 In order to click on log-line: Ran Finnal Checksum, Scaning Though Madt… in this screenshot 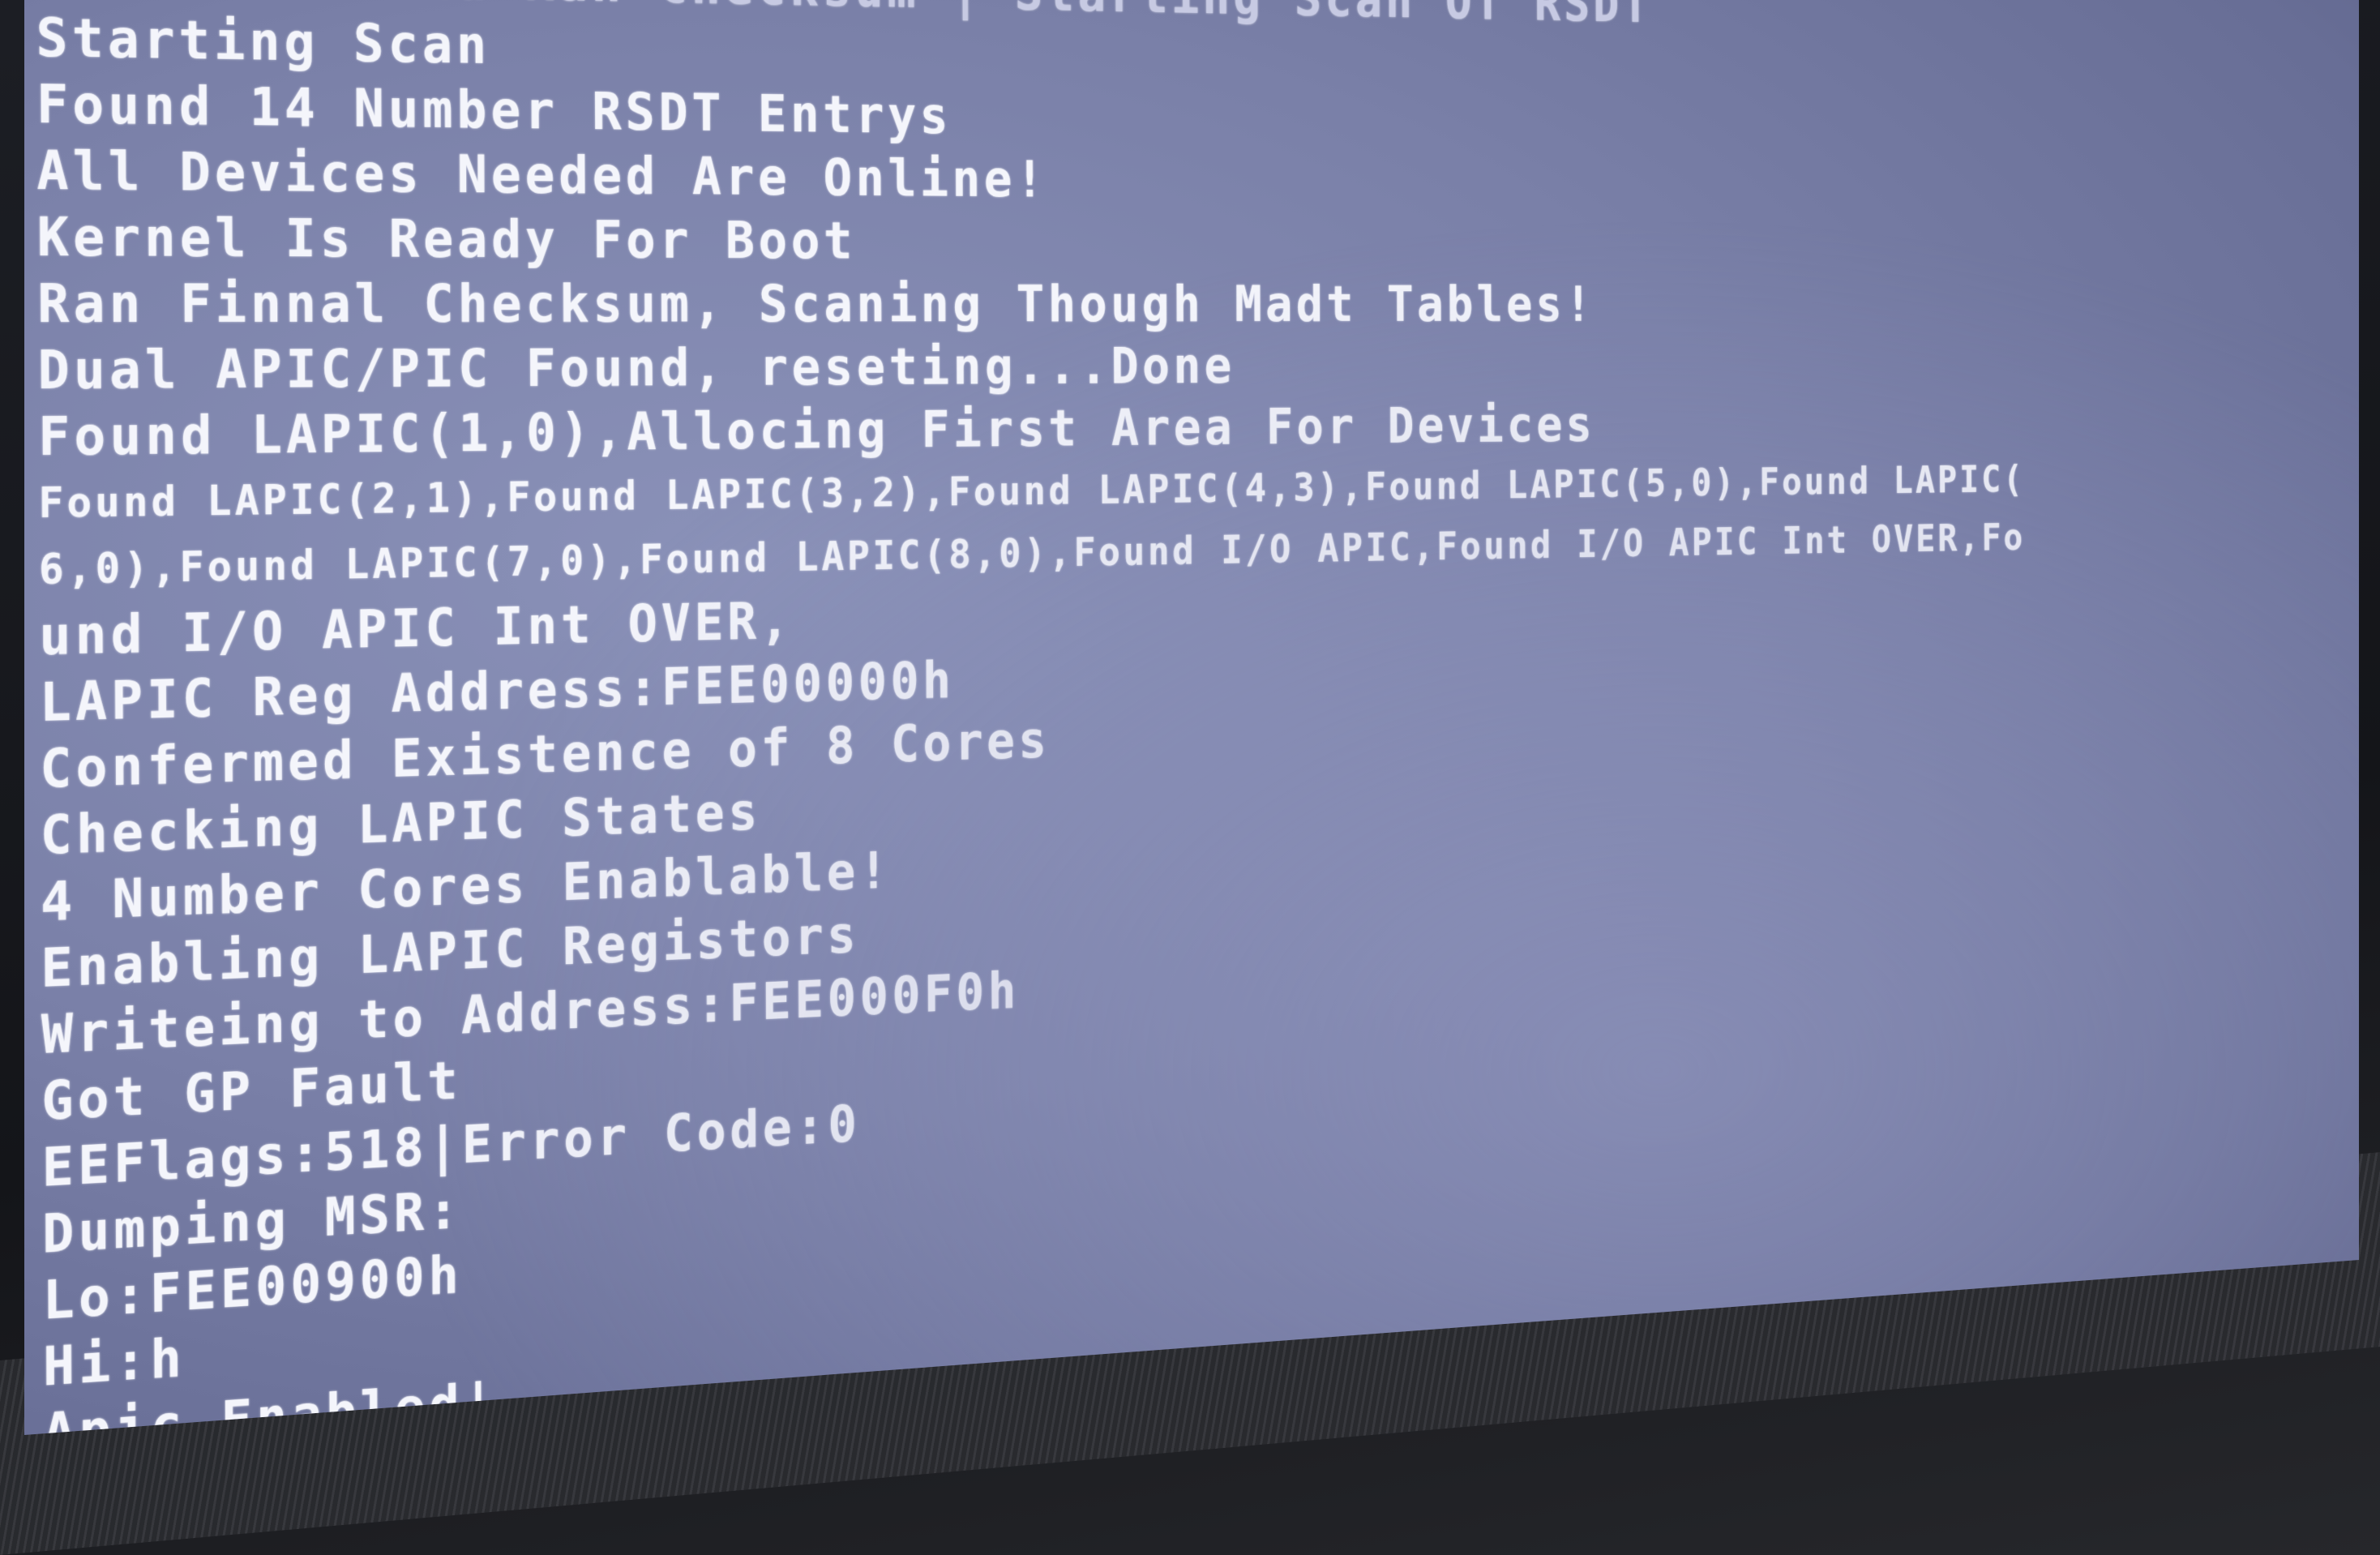, I will do `click(816, 304)`.